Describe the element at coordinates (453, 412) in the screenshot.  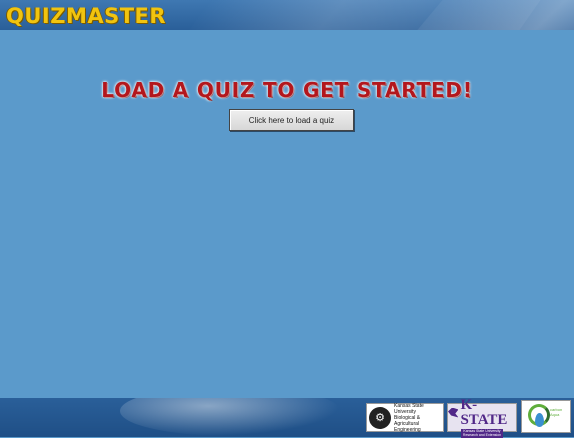
I see `powercat-icon` at that location.